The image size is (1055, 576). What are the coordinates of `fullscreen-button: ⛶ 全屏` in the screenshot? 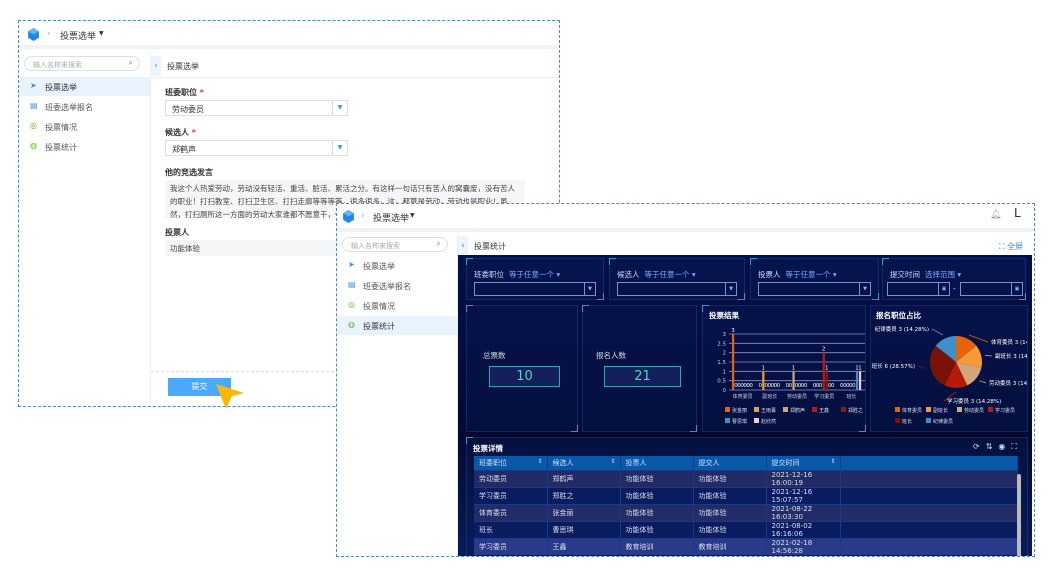 It's located at (1011, 246).